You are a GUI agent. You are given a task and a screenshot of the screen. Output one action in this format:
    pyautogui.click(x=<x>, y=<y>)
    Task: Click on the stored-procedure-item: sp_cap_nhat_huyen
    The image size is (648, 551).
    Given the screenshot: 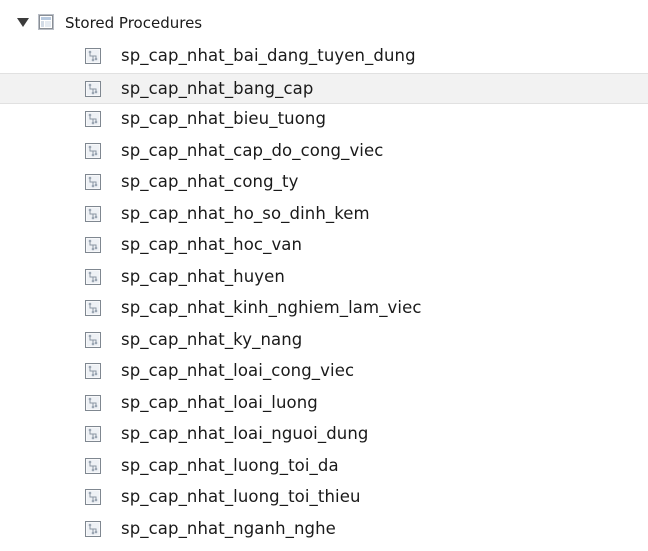 What is the action you would take?
    pyautogui.click(x=324, y=278)
    